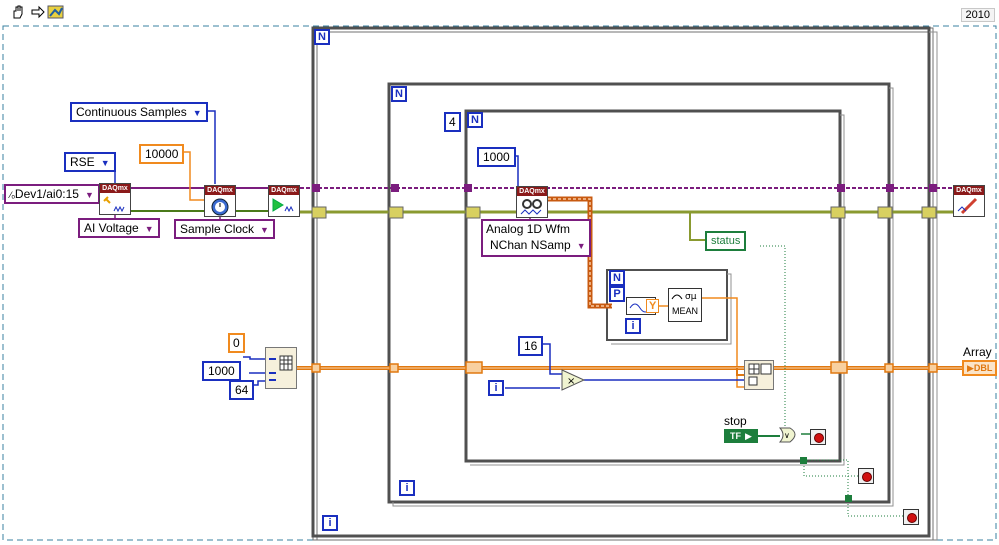  Describe the element at coordinates (741, 436) in the screenshot. I see `stop-control: TF ▶` at that location.